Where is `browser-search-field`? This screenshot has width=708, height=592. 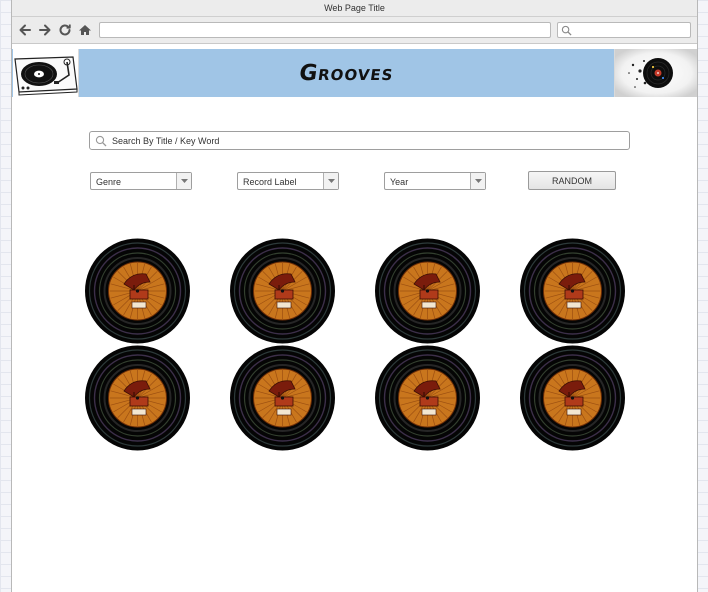 browser-search-field is located at coordinates (624, 30).